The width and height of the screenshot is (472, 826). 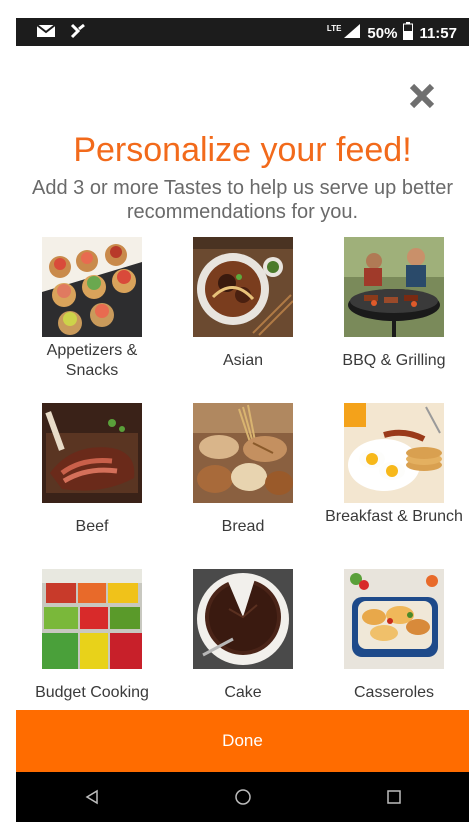 I want to click on taste-tile-bbq: BBQ & Grilling, so click(x=394, y=304).